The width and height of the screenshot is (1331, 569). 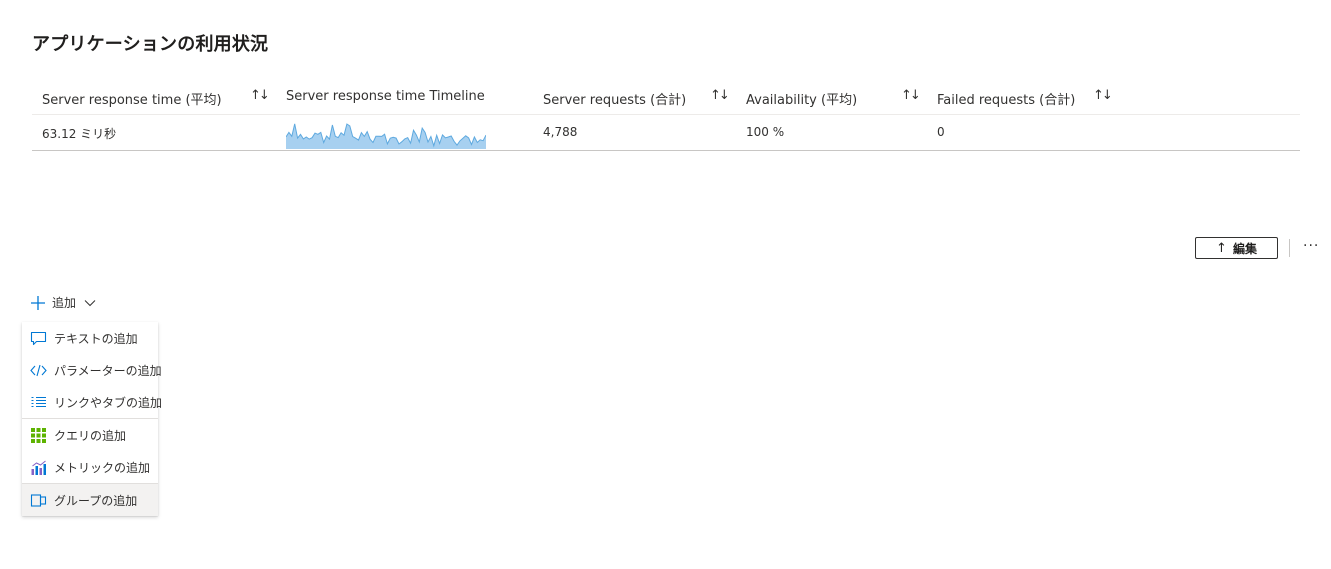 I want to click on column-header-server-requests: Server requests (合計), so click(x=614, y=98).